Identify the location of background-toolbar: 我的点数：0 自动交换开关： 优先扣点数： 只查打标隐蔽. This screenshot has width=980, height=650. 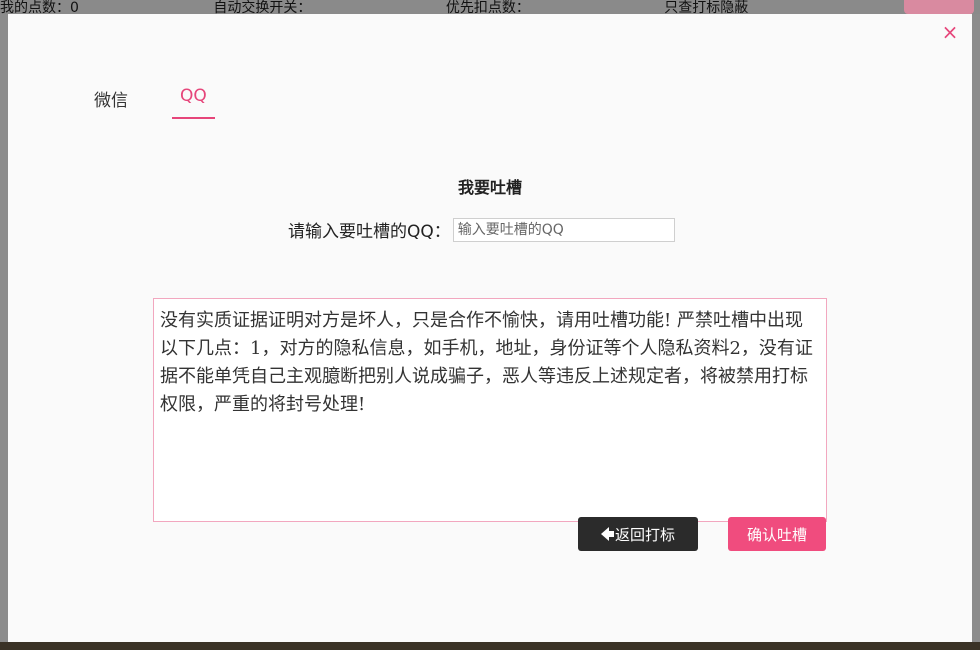
(490, 7).